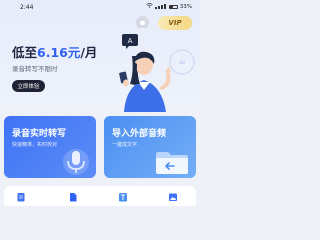  What do you see at coordinates (139, 134) in the screenshot?
I see `import-card-title: 导入外部音频` at bounding box center [139, 134].